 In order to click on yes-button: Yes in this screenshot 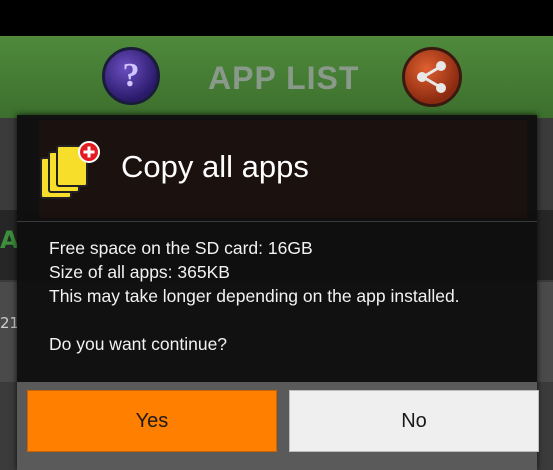, I will do `click(152, 421)`.